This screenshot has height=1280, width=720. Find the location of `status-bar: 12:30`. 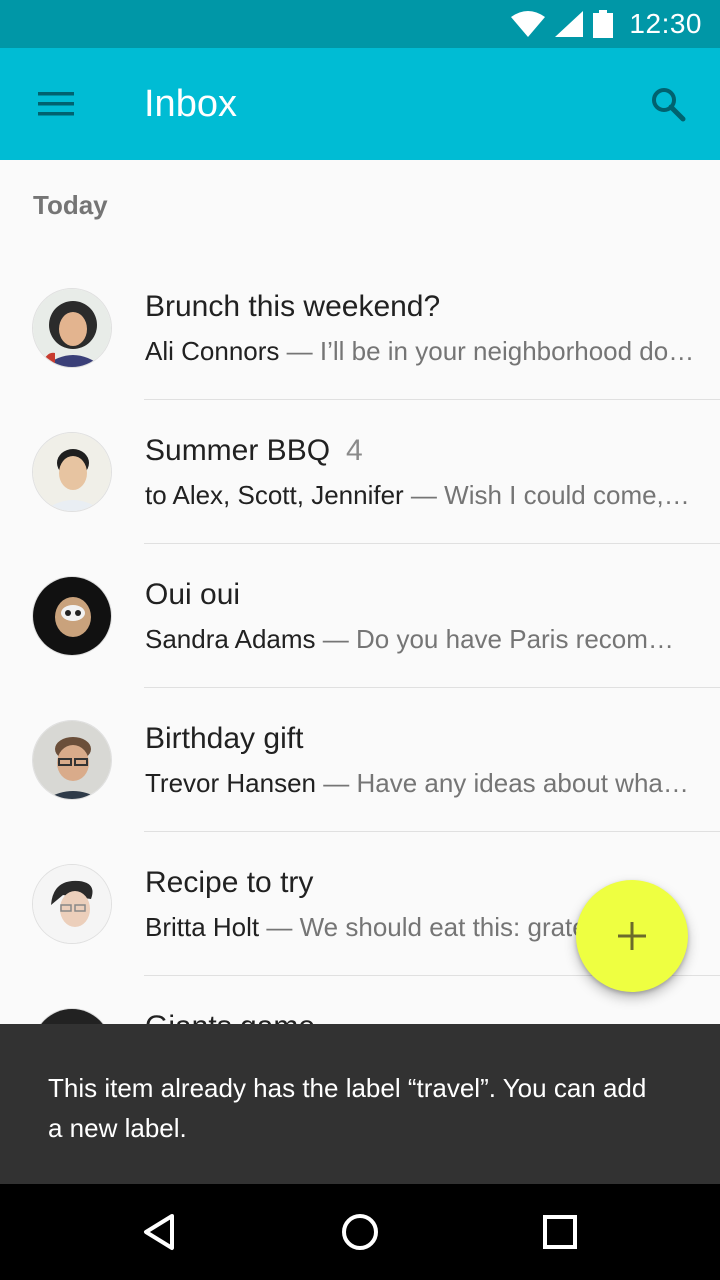

status-bar: 12:30 is located at coordinates (360, 24).